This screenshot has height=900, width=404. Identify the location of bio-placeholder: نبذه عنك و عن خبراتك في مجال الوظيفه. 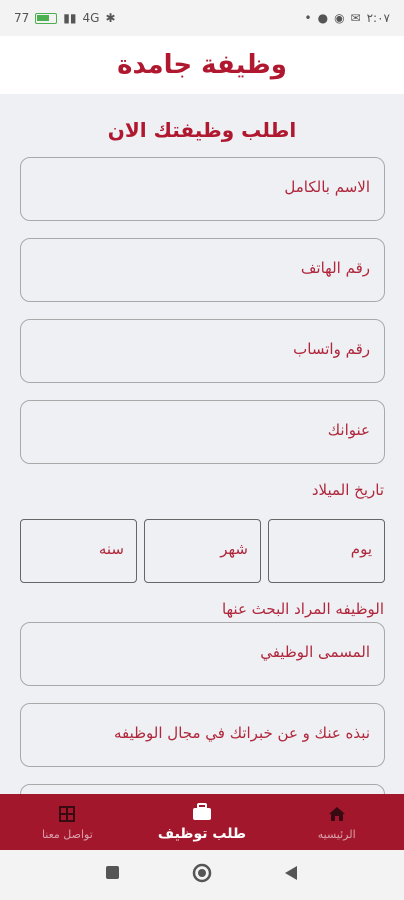
(241, 733).